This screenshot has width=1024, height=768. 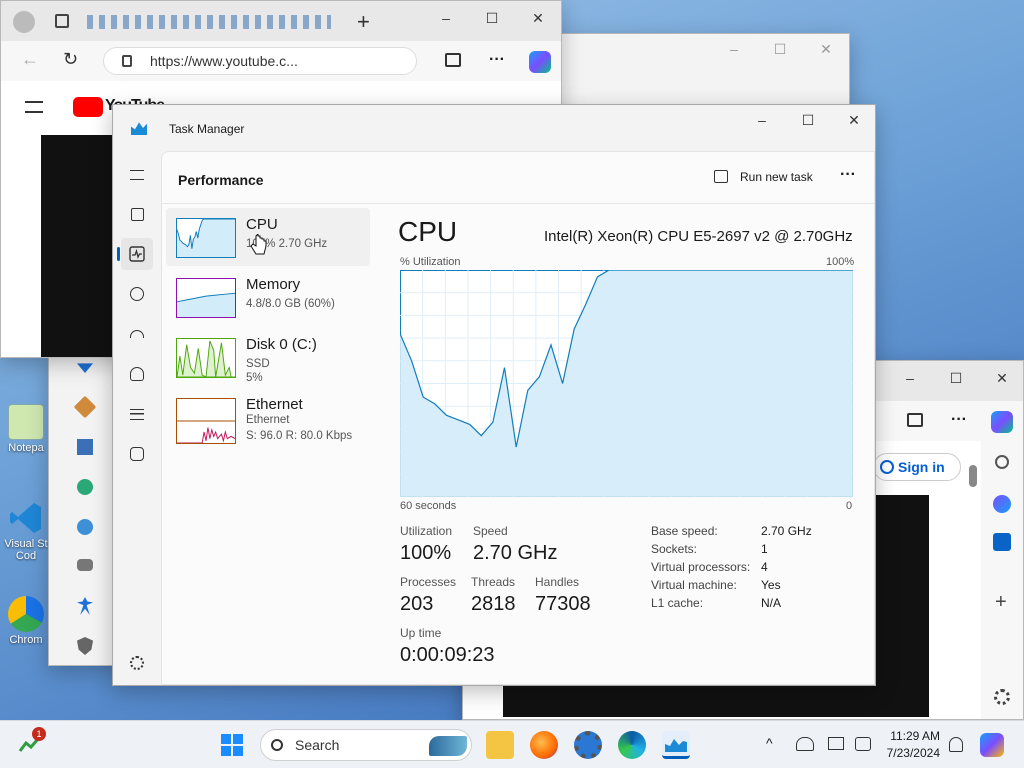 What do you see at coordinates (500, 745) in the screenshot?
I see `file-explorer-icon` at bounding box center [500, 745].